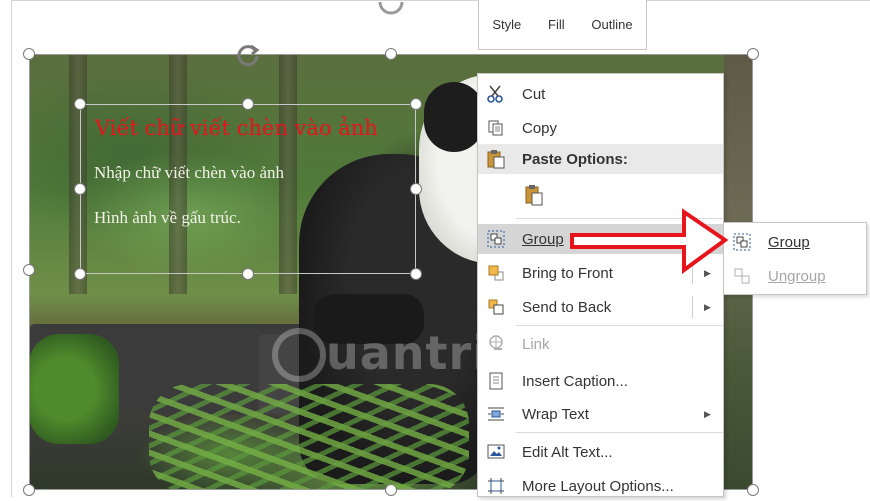 The width and height of the screenshot is (870, 501). I want to click on ungroup-icon, so click(742, 276).